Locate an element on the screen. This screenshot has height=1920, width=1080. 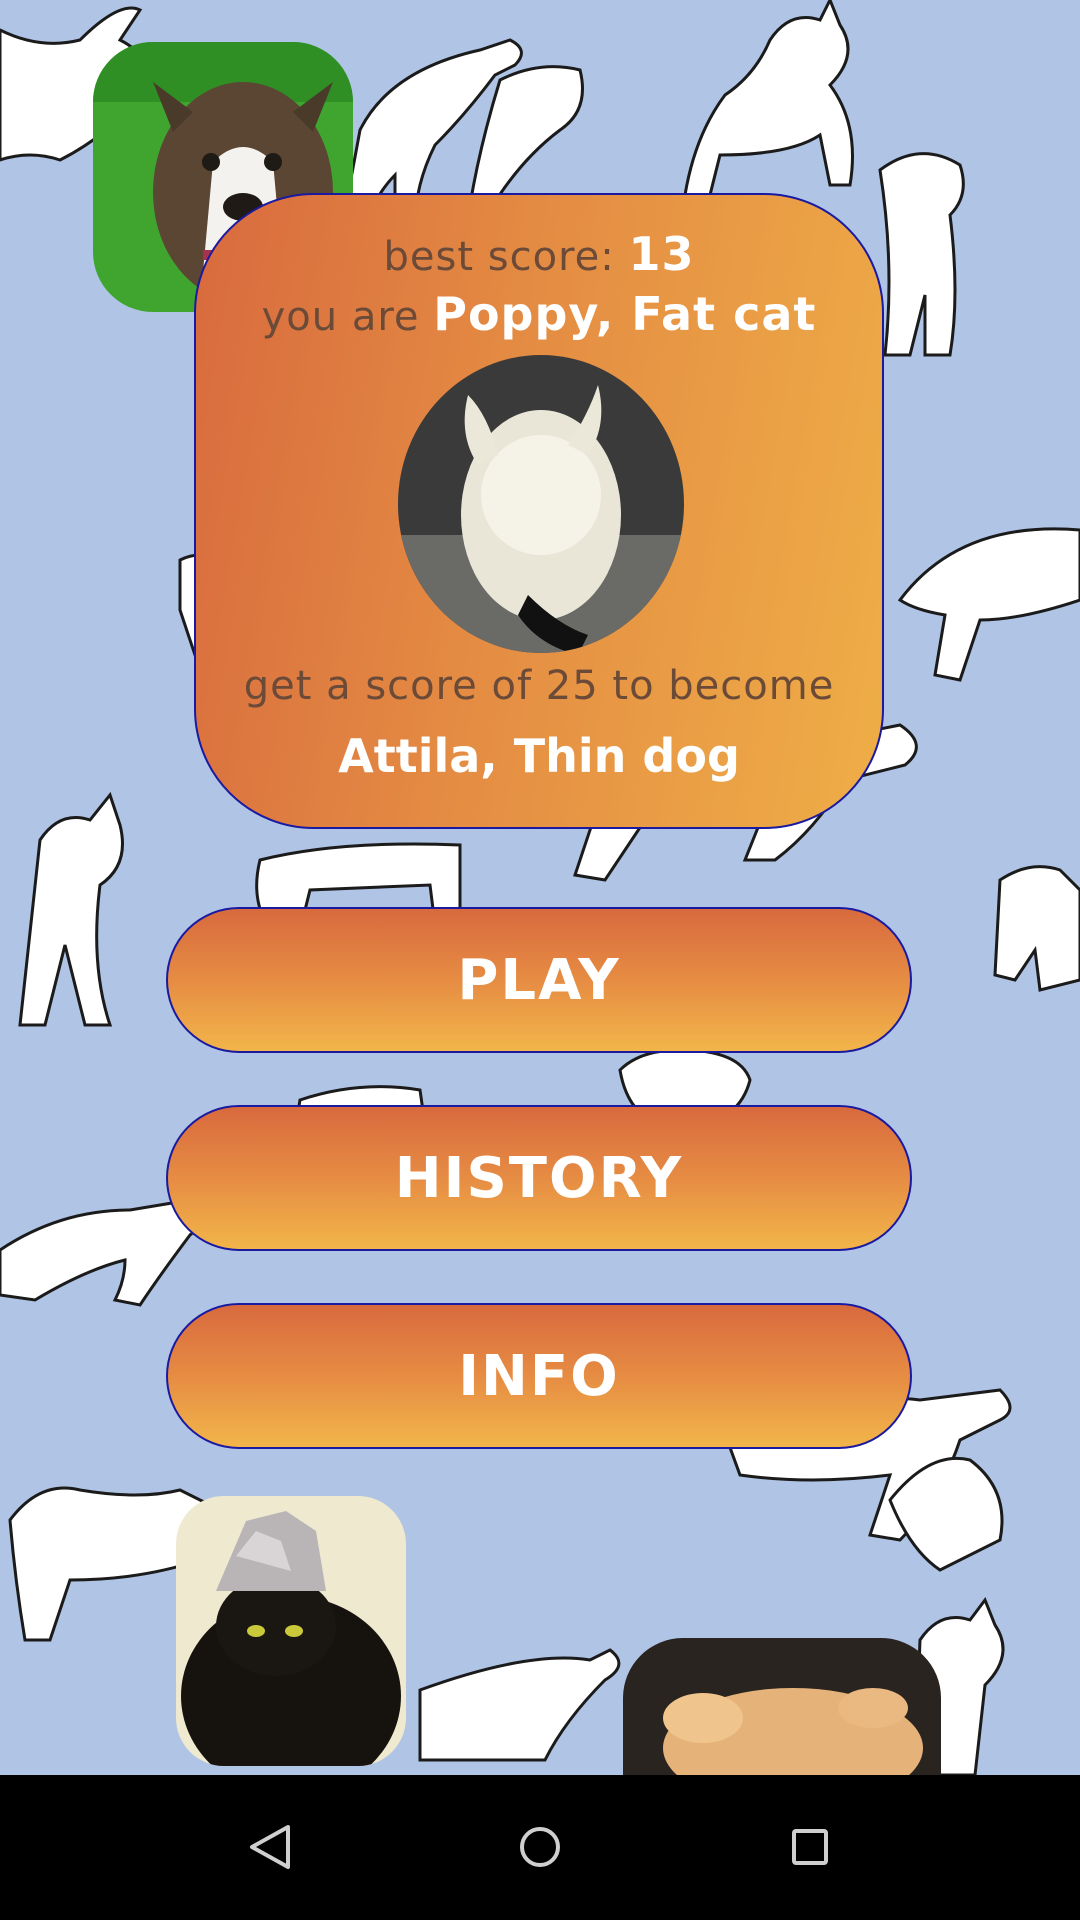
current-rank-name: Poppy, Fat cat is located at coordinates (625, 314).